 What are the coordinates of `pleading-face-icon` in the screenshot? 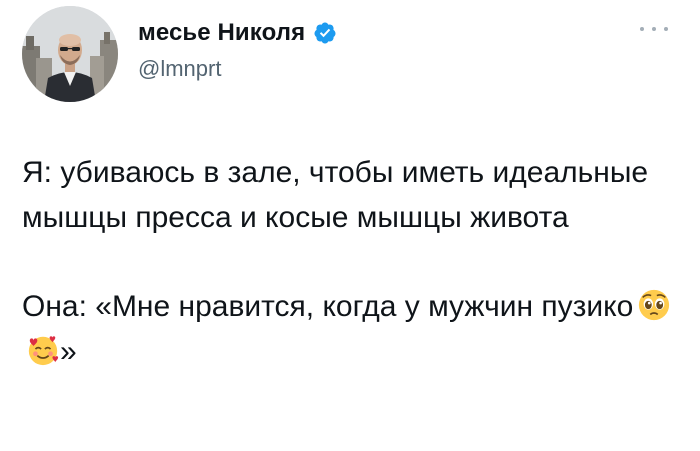 It's located at (654, 305).